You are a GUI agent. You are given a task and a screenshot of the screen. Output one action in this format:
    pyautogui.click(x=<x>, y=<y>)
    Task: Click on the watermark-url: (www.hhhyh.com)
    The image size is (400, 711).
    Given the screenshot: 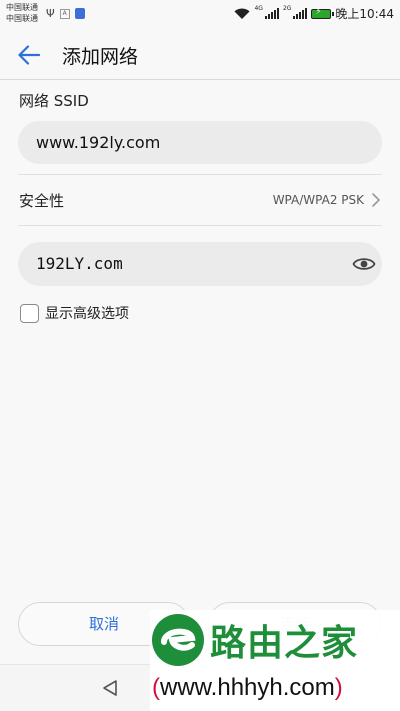 What is the action you would take?
    pyautogui.click(x=247, y=688)
    